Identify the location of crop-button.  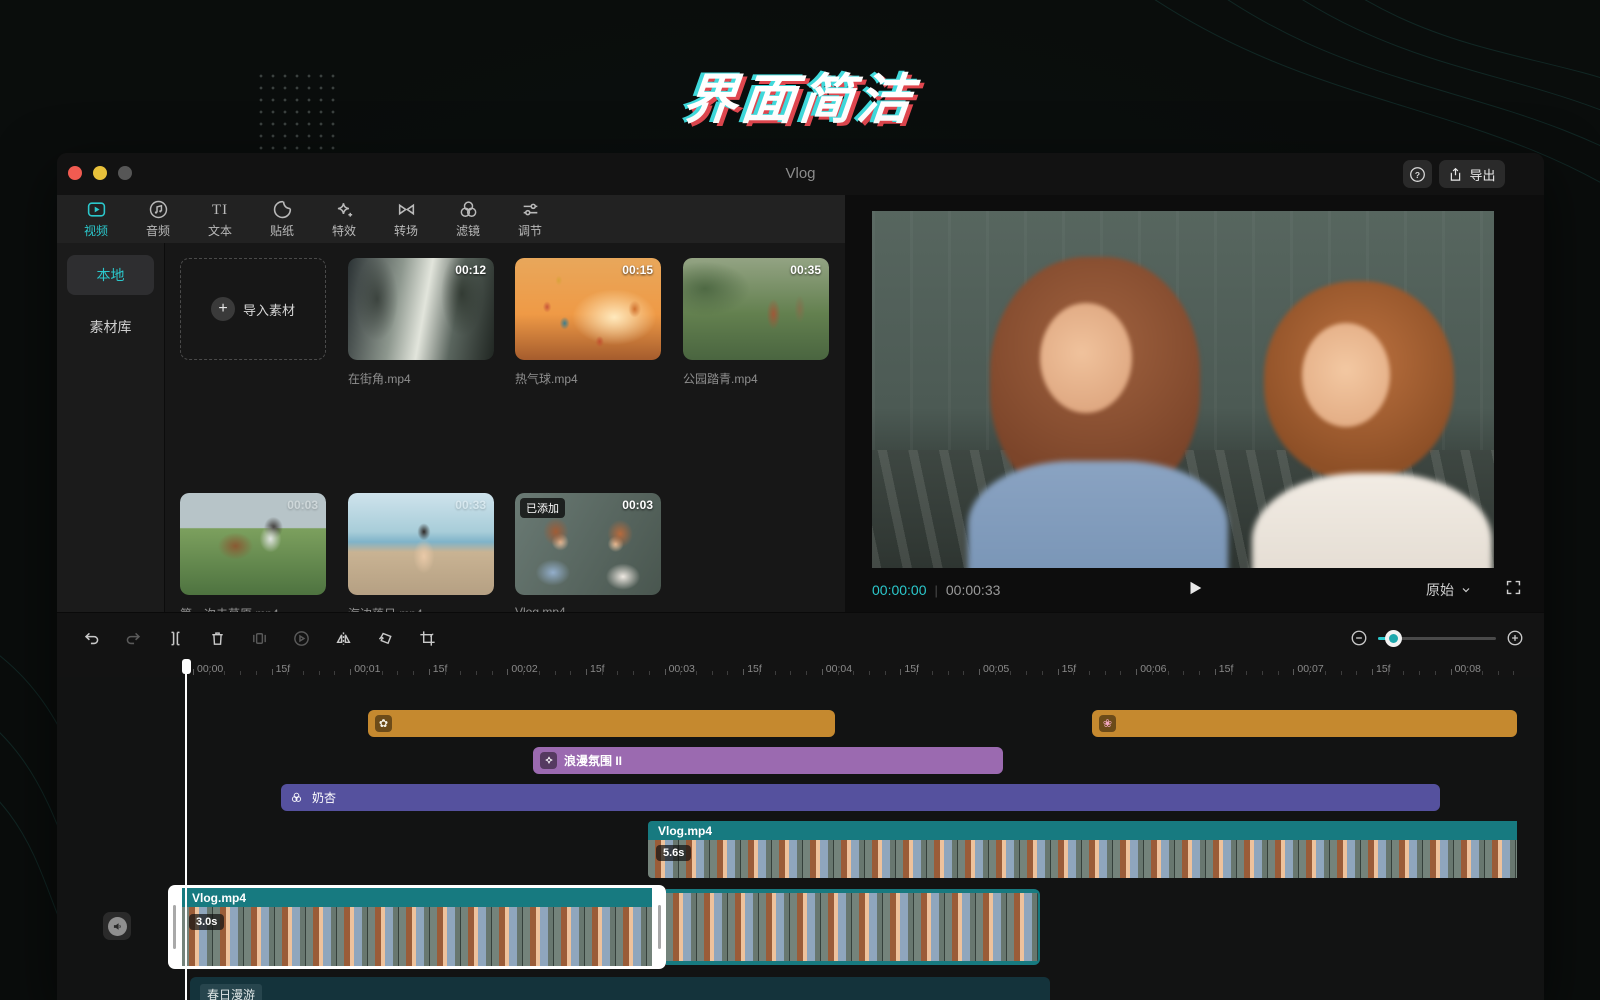
(427, 638).